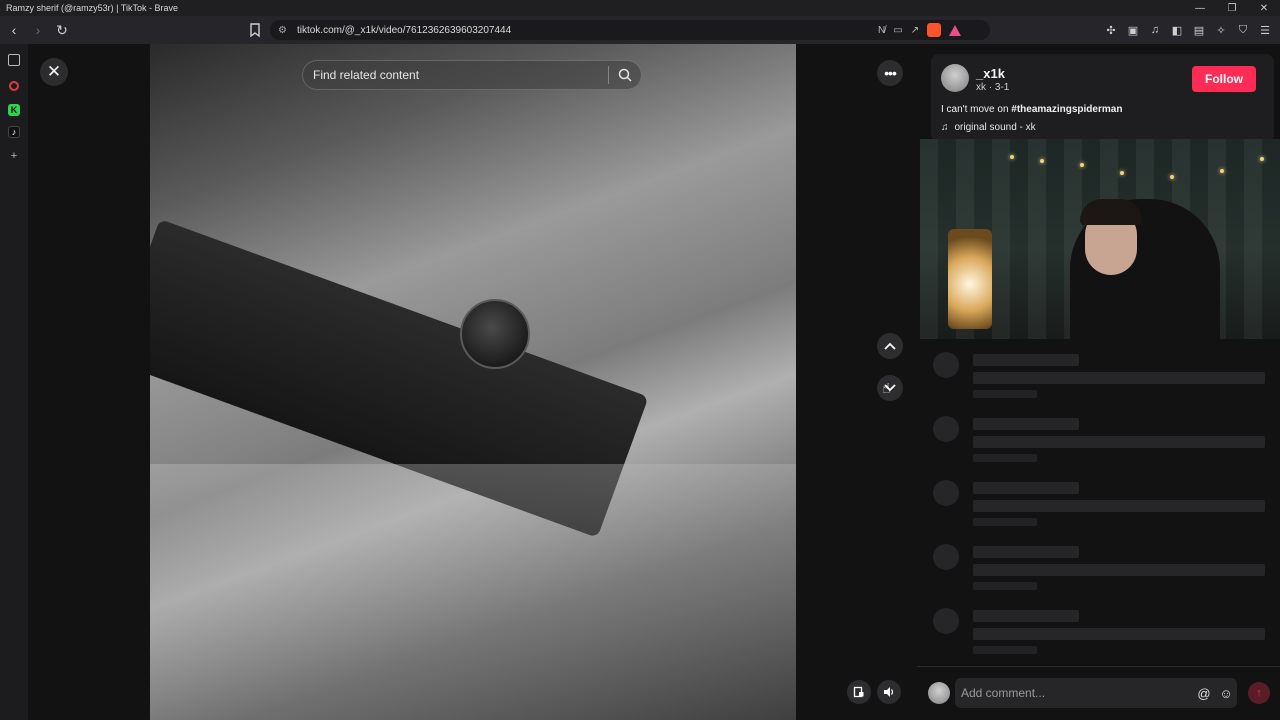 The height and width of the screenshot is (720, 1280). What do you see at coordinates (955, 78) in the screenshot?
I see `author-avatar` at bounding box center [955, 78].